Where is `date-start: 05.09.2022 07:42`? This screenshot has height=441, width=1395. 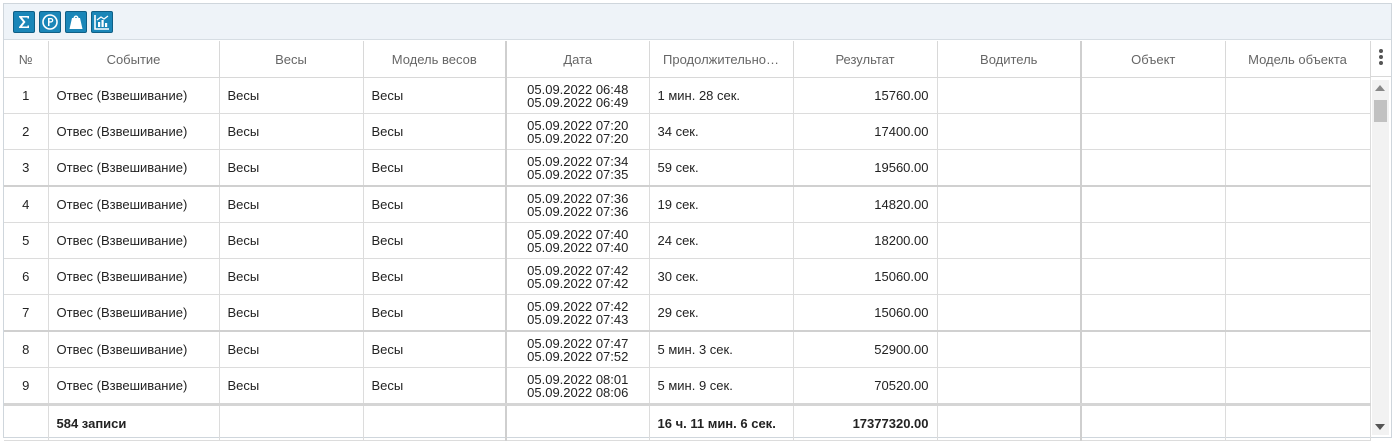
date-start: 05.09.2022 07:42 is located at coordinates (578, 270).